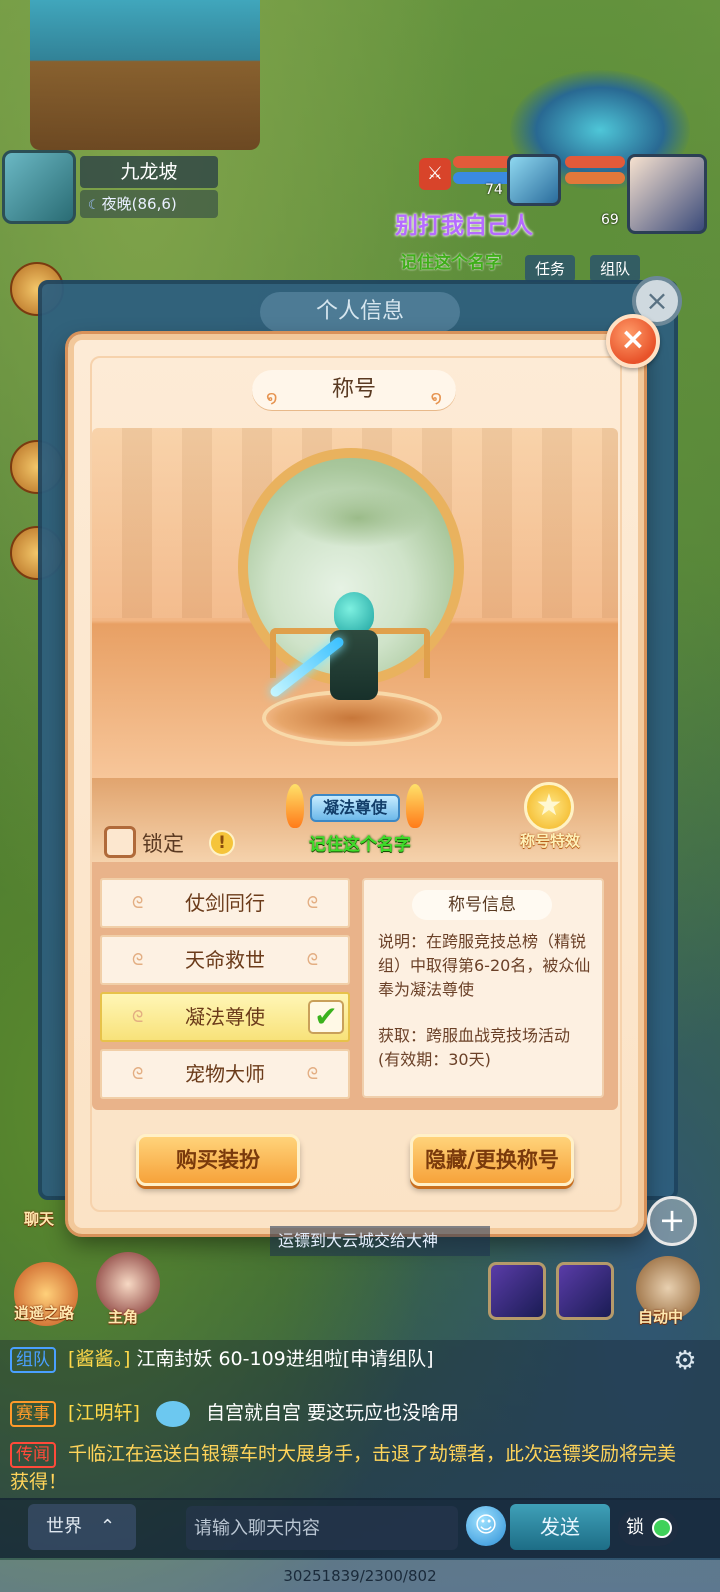 Image resolution: width=720 pixels, height=1592 pixels. What do you see at coordinates (662, 1528) in the screenshot?
I see `lock-status-dot` at bounding box center [662, 1528].